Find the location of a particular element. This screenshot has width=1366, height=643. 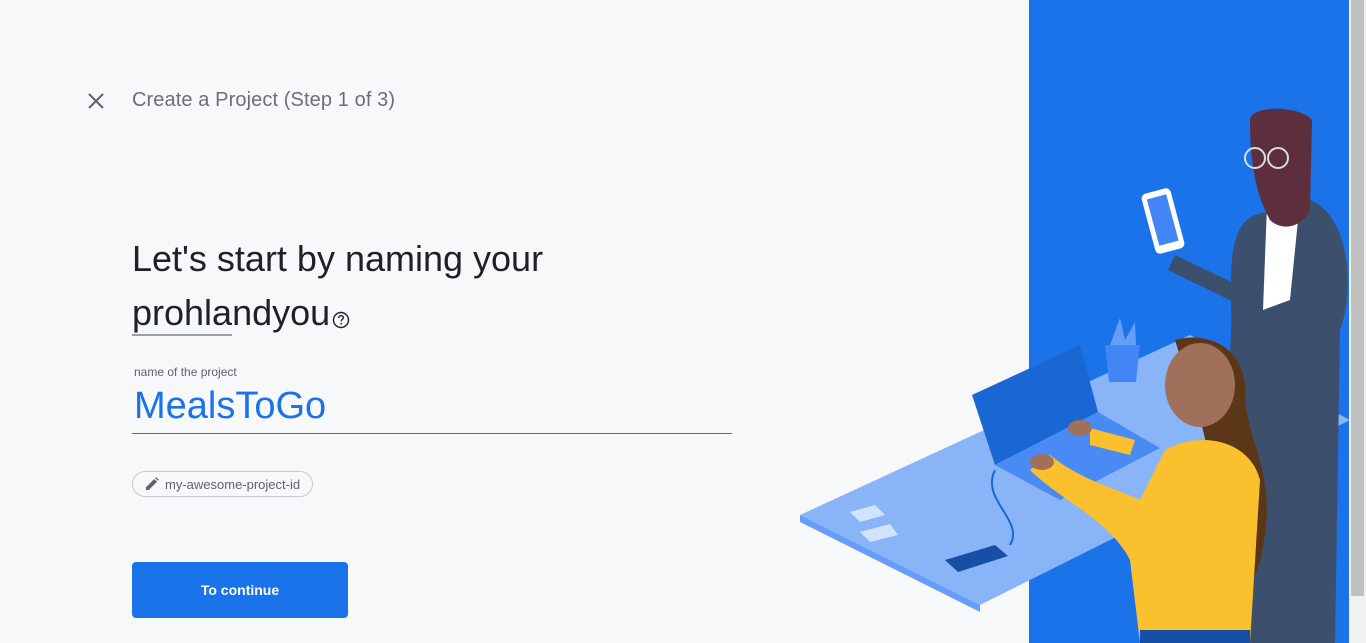

close-icon is located at coordinates (96, 101).